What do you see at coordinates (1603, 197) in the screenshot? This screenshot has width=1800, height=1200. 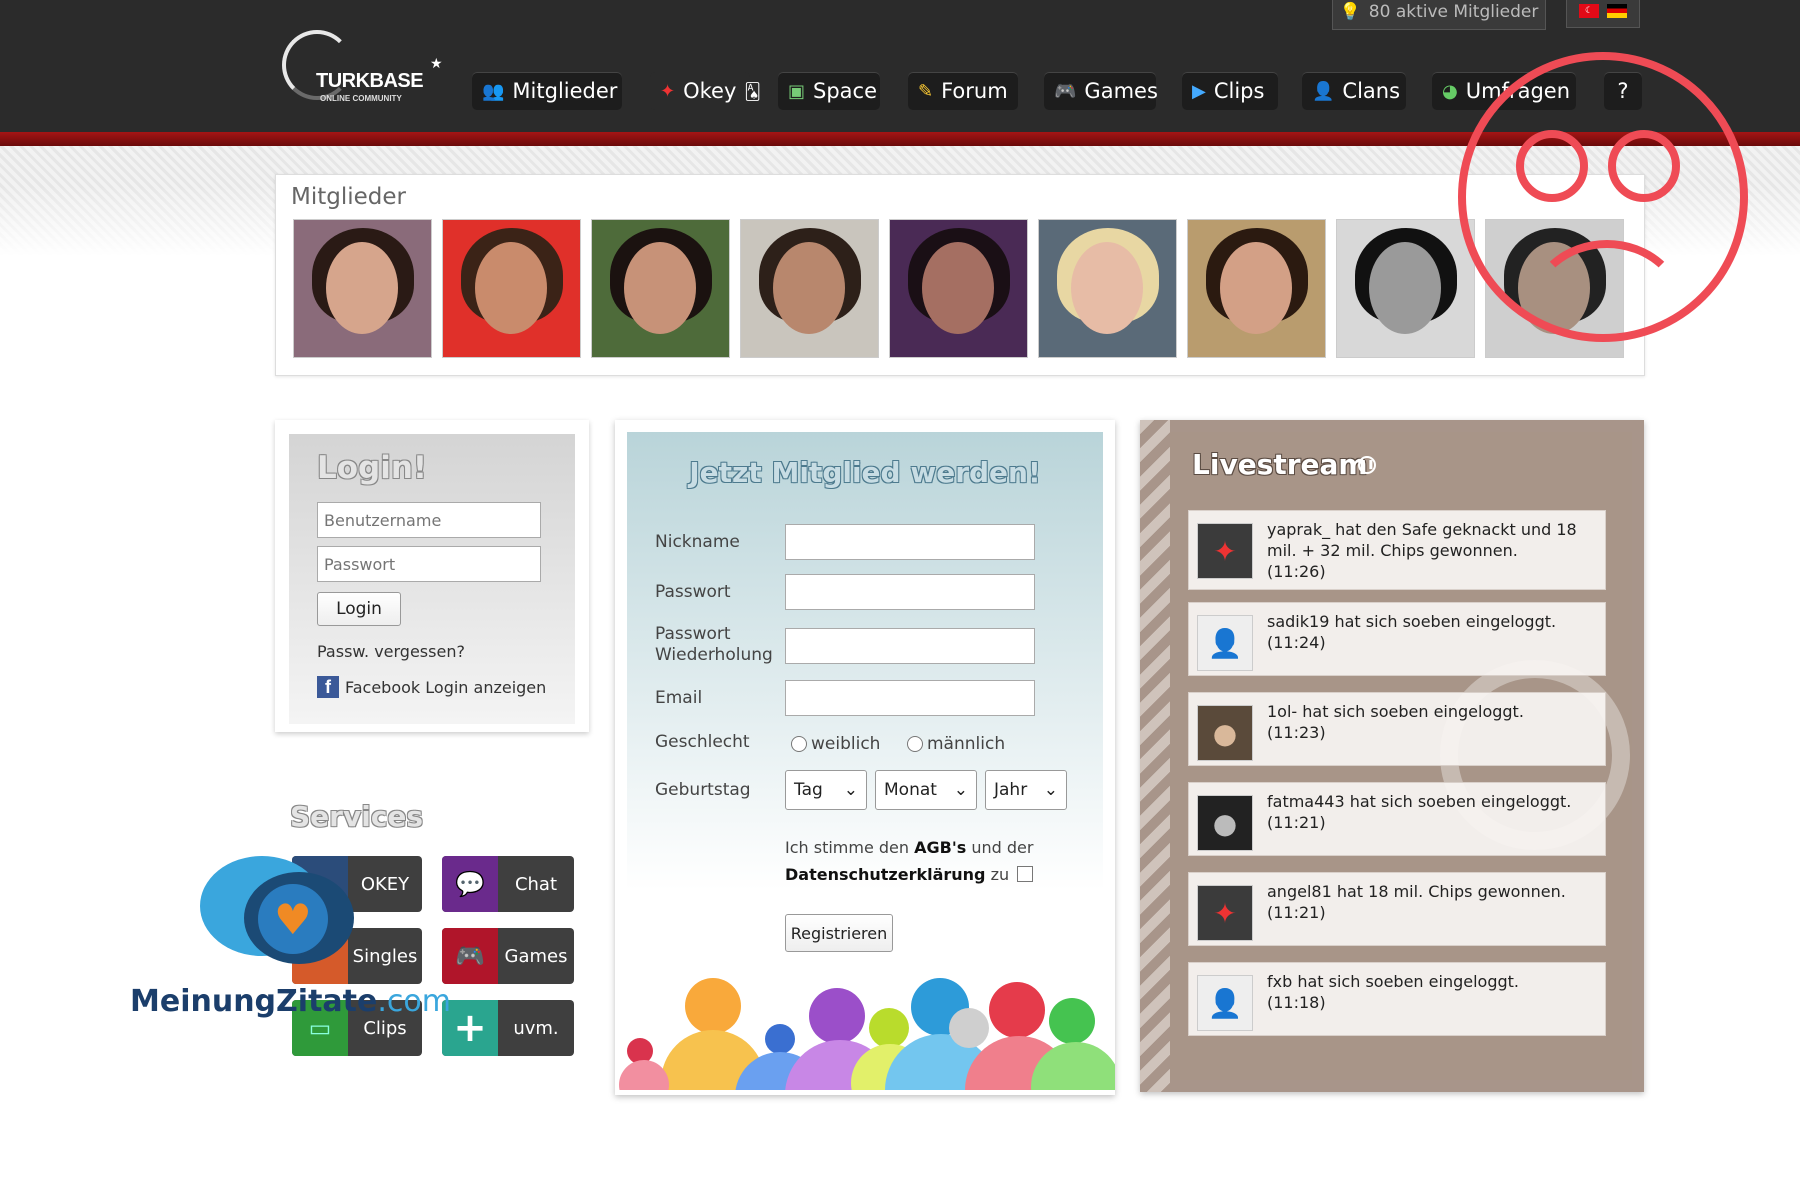 I see `sad-face-overlay-icon` at bounding box center [1603, 197].